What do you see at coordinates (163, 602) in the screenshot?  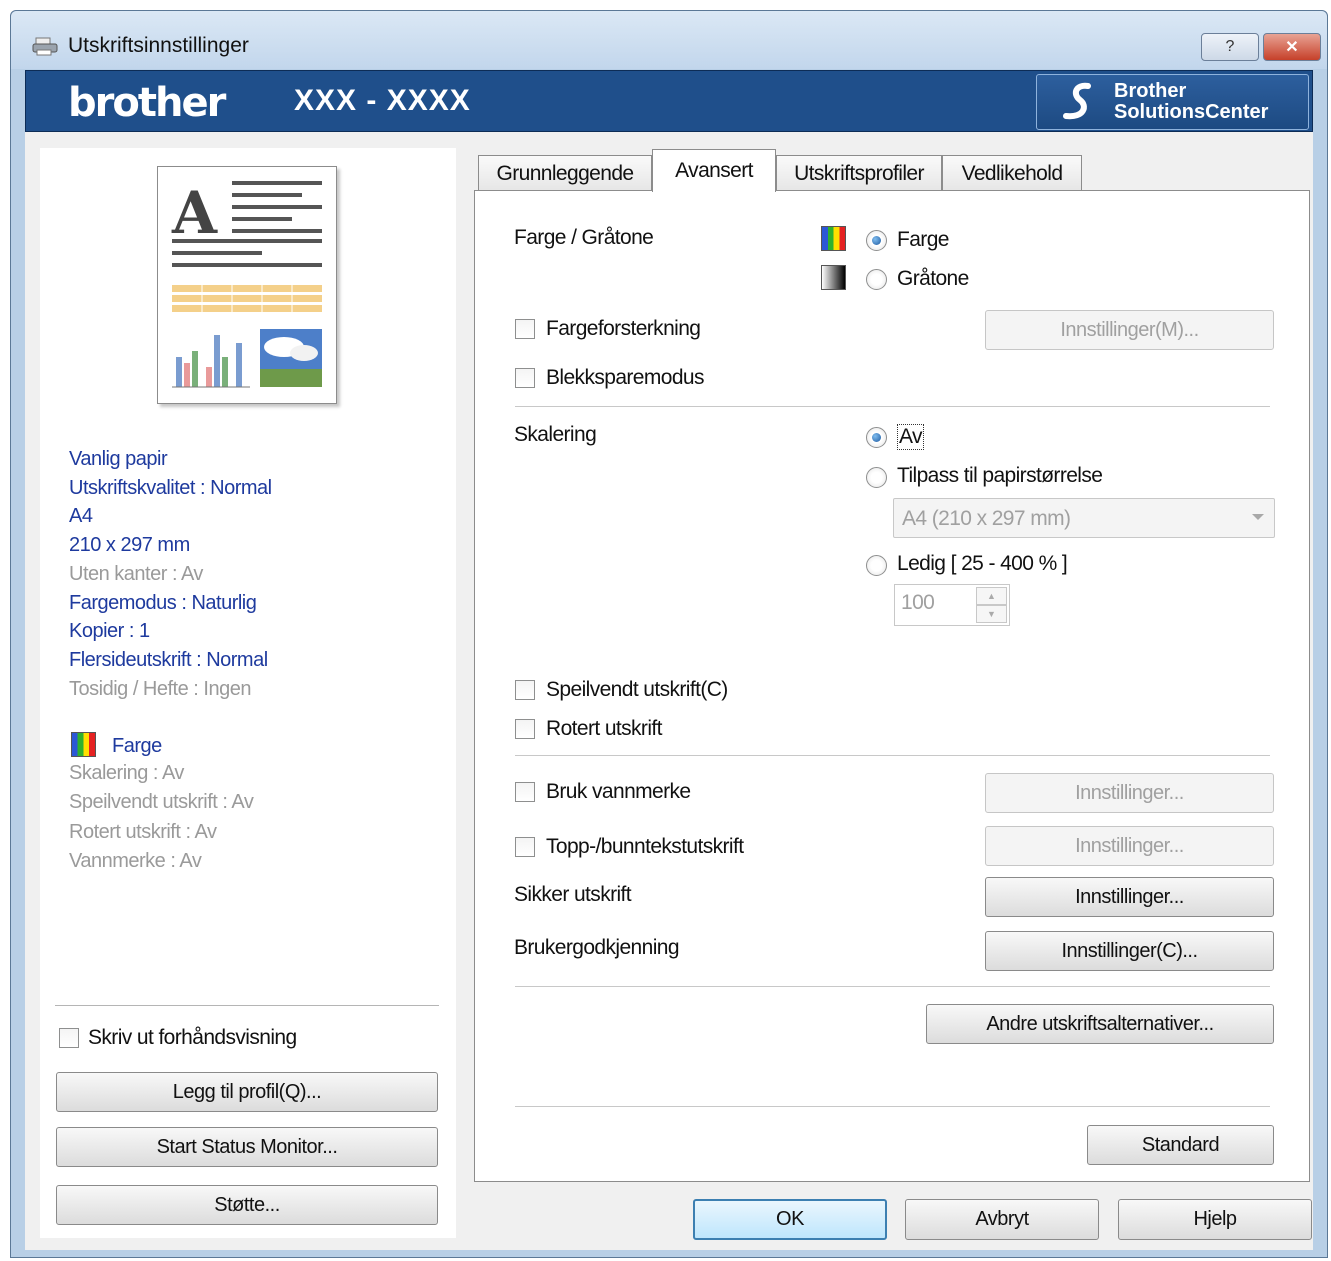 I see `summary-line: Fargemodus : Naturlig` at bounding box center [163, 602].